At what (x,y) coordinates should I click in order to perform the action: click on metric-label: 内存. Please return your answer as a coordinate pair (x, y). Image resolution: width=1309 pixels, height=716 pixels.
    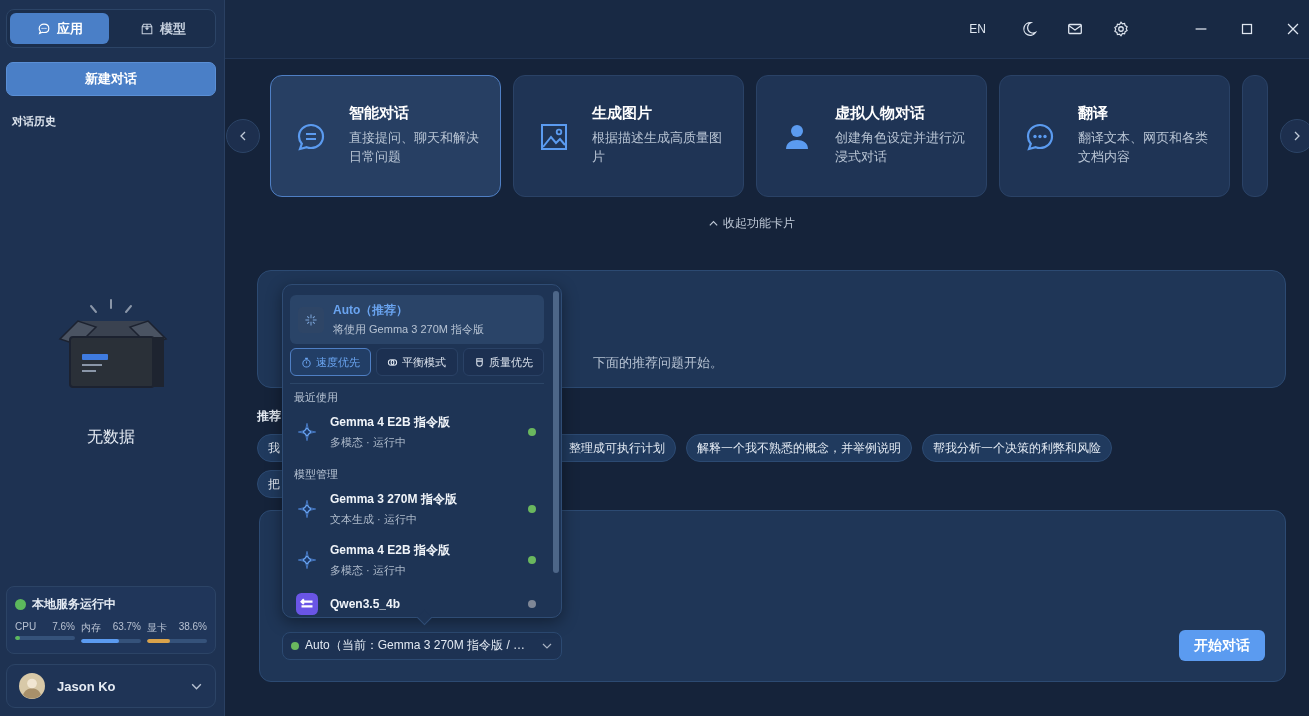
    Looking at the image, I should click on (91, 628).